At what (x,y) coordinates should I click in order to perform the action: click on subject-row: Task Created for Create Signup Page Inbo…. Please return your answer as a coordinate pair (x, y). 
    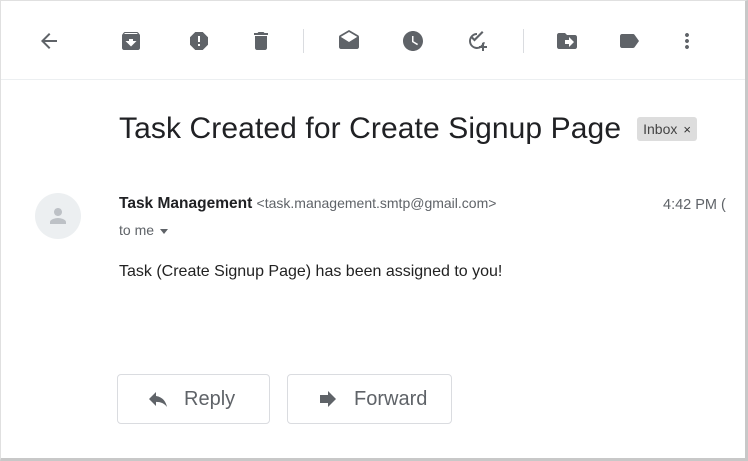
    Looking at the image, I should click on (408, 129).